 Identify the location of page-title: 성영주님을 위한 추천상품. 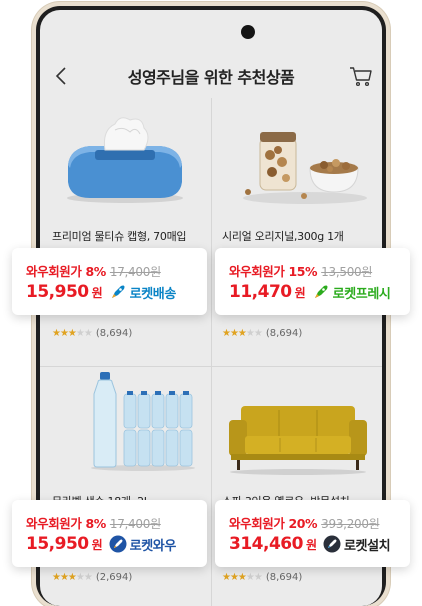
(211, 77).